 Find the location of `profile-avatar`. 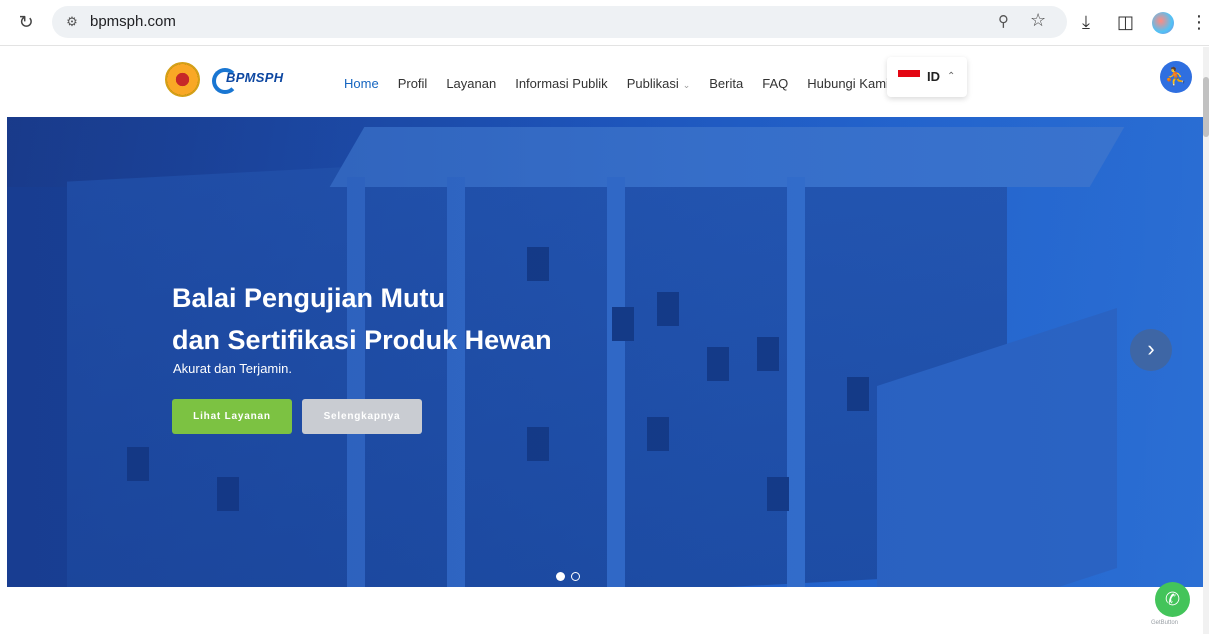

profile-avatar is located at coordinates (1163, 23).